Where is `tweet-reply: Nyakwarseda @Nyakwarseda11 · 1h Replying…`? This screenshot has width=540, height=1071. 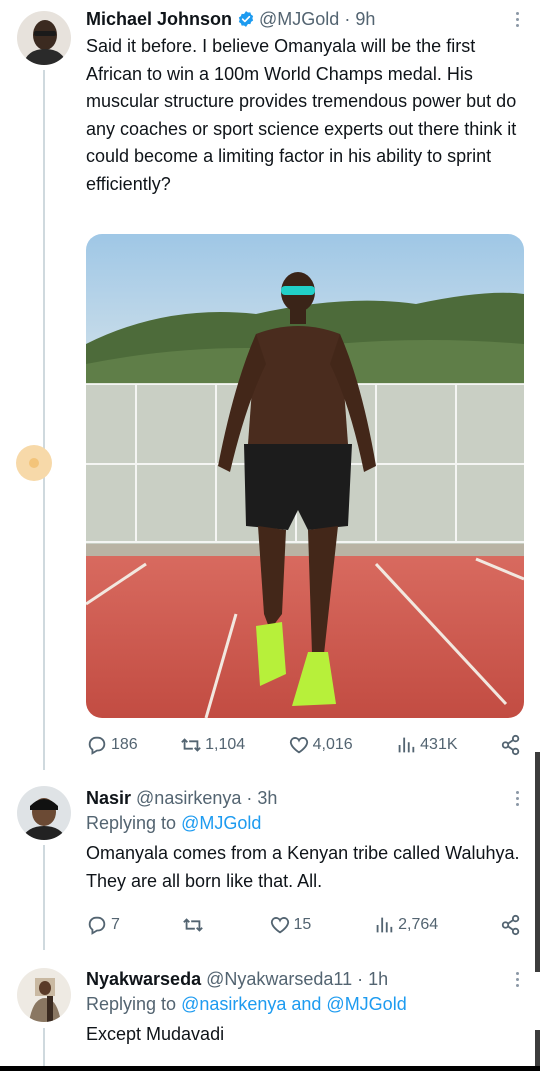
tweet-reply: Nyakwarseda @Nyakwarseda11 · 1h Replying… is located at coordinates (270, 1013).